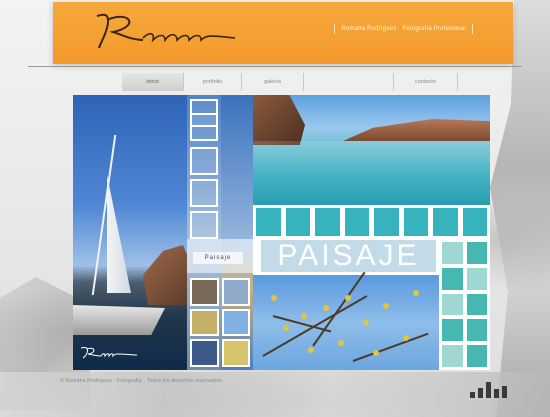 This screenshot has height=417, width=550. I want to click on main-nav: inicio portfolio galería contacto, so click(292, 82).